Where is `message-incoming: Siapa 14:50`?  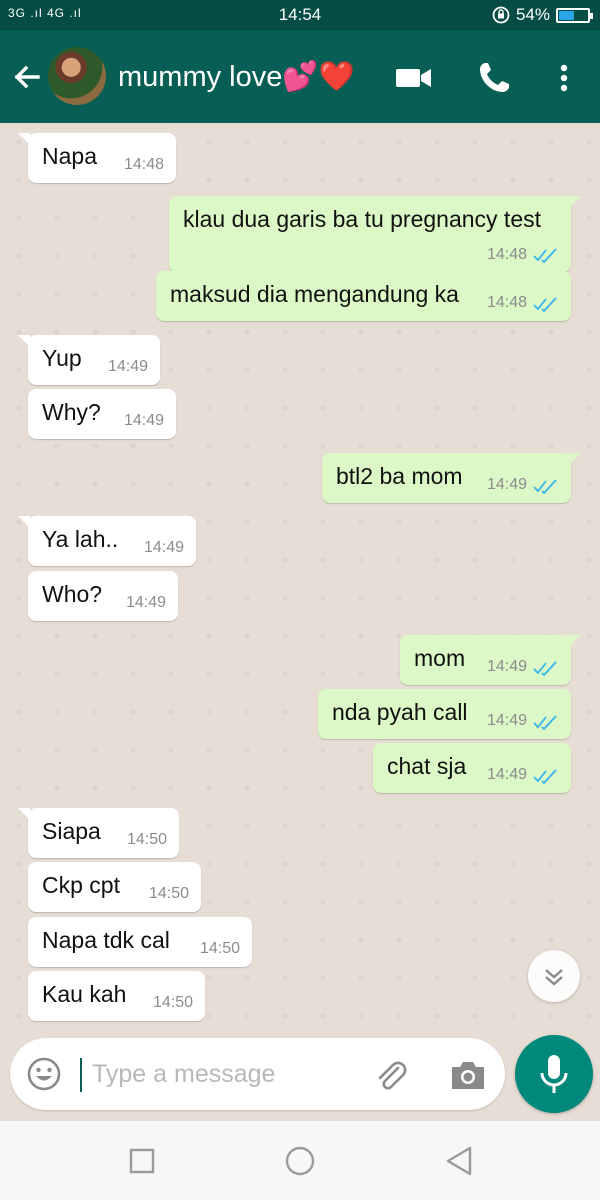
message-incoming: Siapa 14:50 is located at coordinates (98, 833).